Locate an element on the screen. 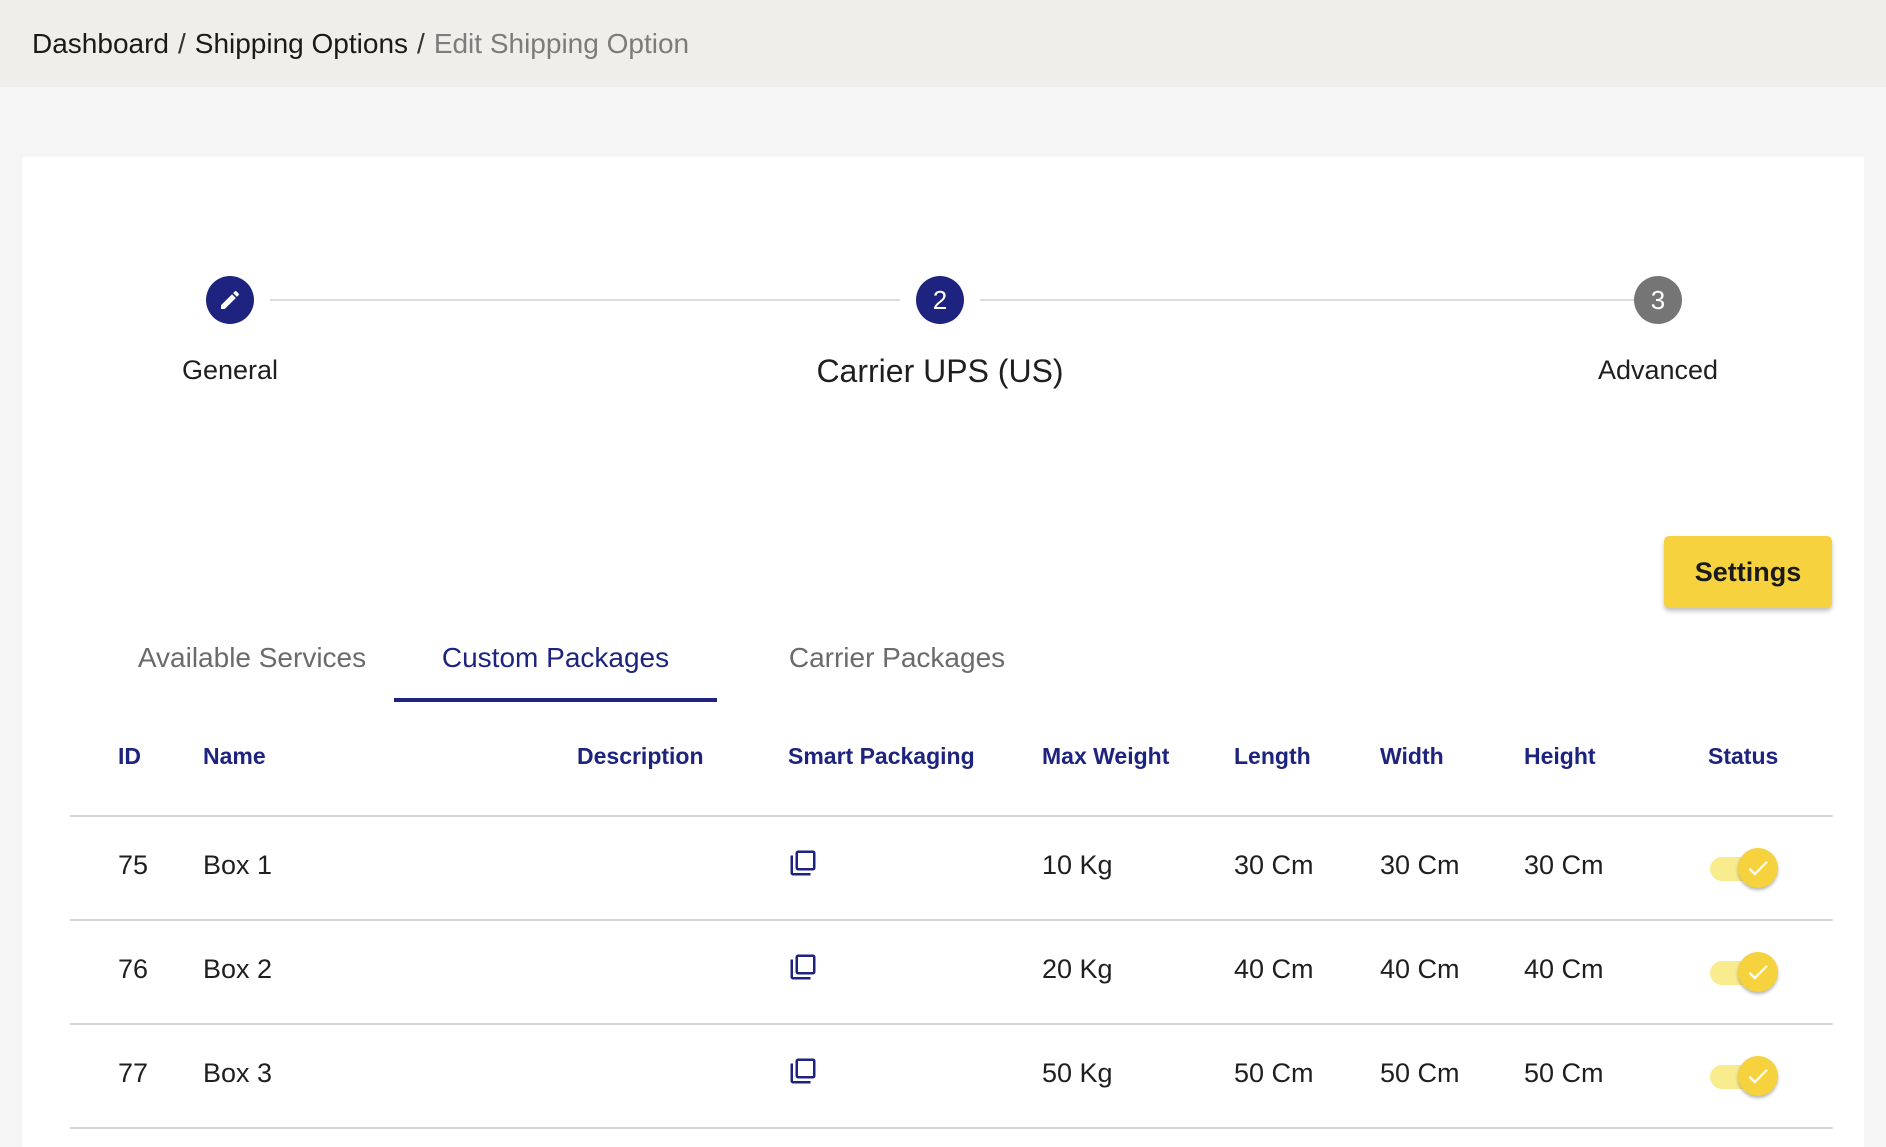 The width and height of the screenshot is (1886, 1147). column-header-status: Status is located at coordinates (1743, 756).